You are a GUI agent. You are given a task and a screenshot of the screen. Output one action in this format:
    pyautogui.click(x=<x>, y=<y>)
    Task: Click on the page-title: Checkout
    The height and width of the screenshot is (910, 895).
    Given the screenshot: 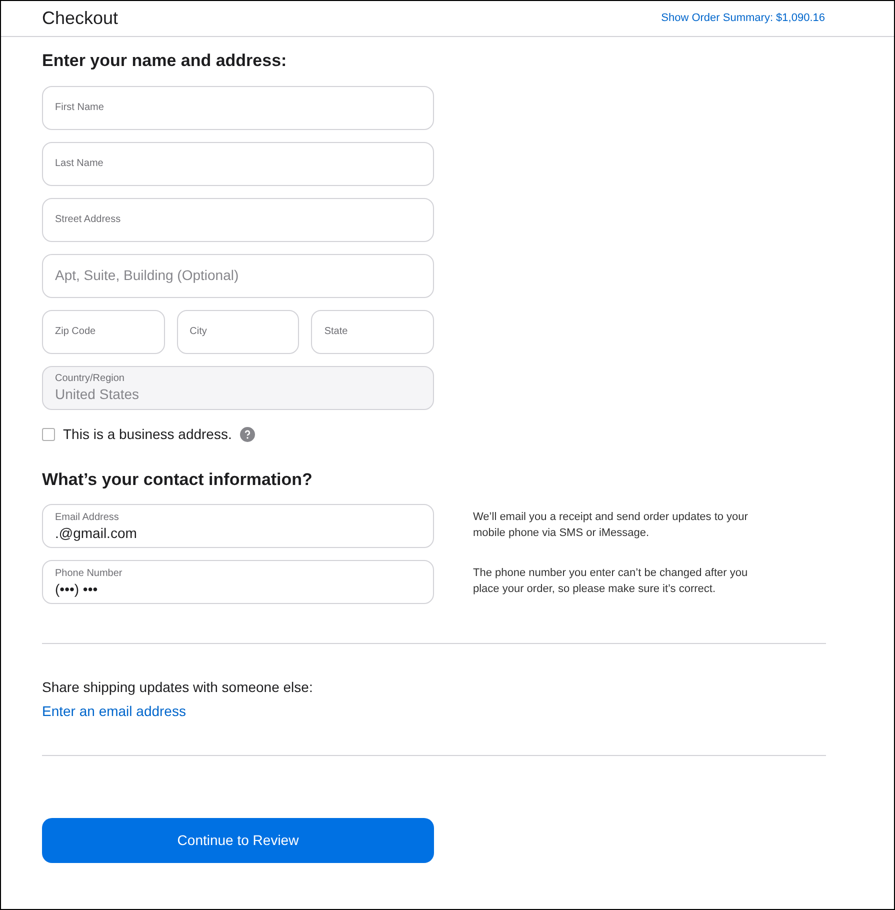 What is the action you would take?
    pyautogui.click(x=80, y=18)
    